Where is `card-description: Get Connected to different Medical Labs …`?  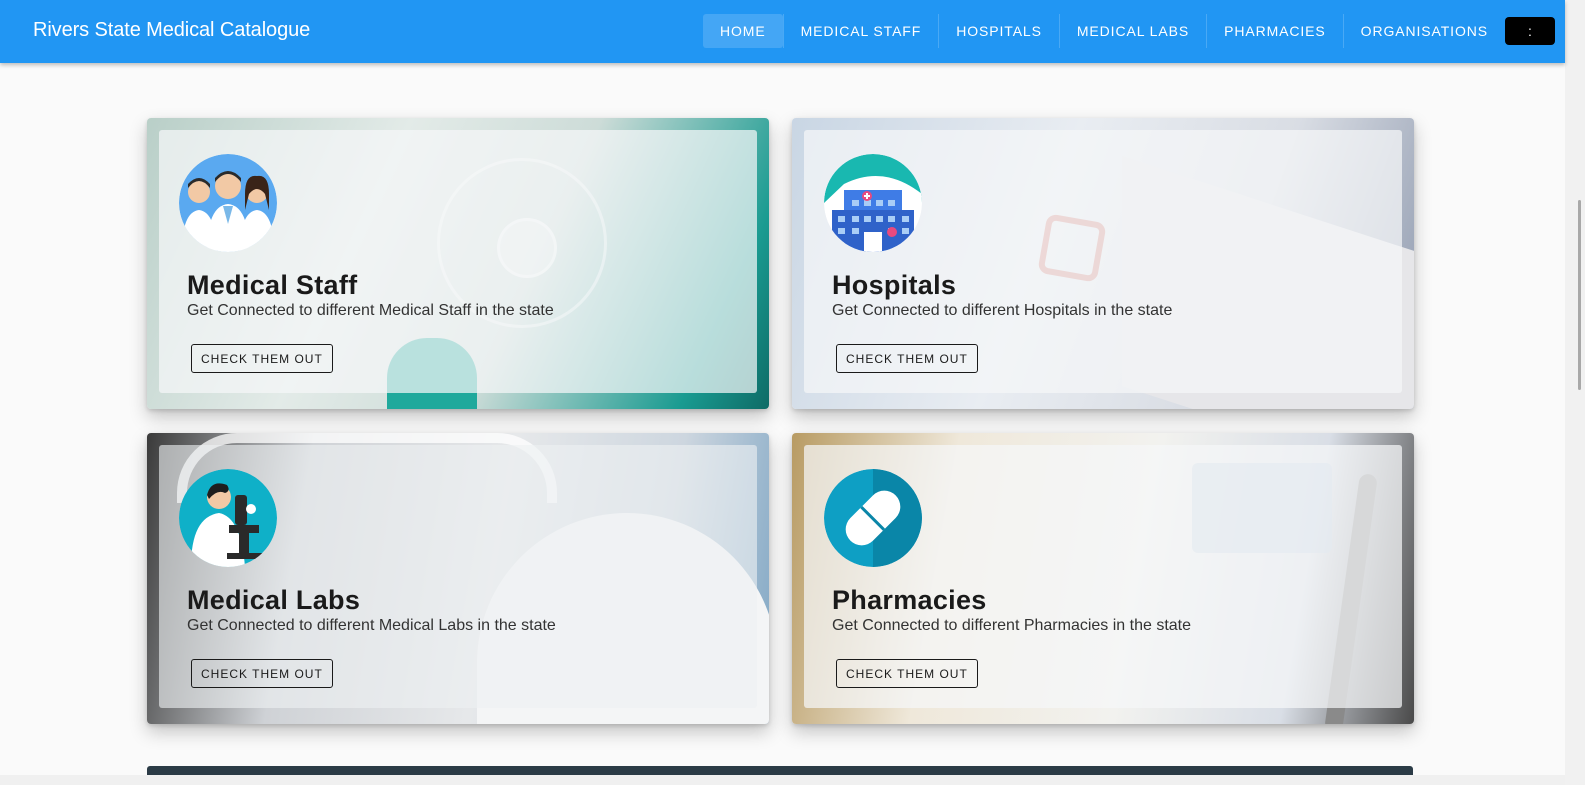 card-description: Get Connected to different Medical Labs … is located at coordinates (371, 625).